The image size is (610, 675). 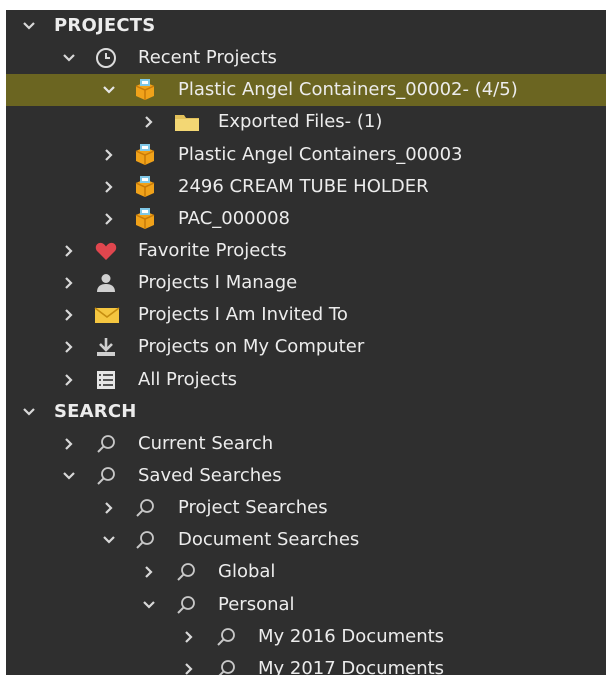 What do you see at coordinates (251, 346) in the screenshot?
I see `projects-computer-label: Projects on My Computer` at bounding box center [251, 346].